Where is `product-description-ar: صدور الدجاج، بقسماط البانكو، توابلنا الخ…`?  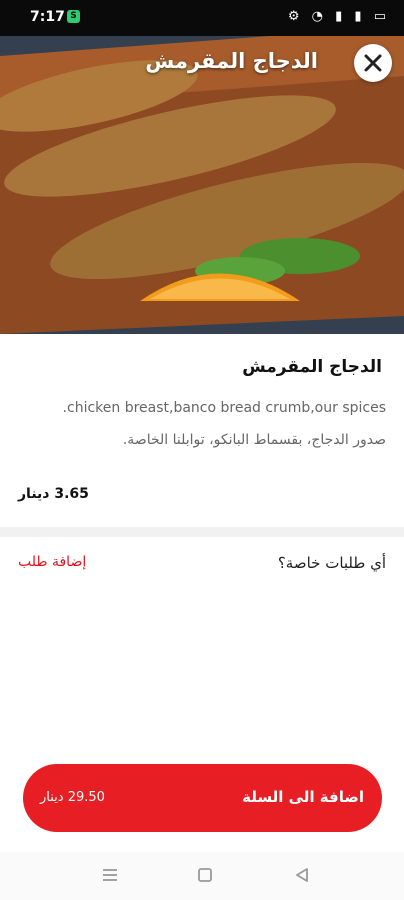 product-description-ar: صدور الدجاج، بقسماط البانكو، توابلنا الخ… is located at coordinates (254, 440).